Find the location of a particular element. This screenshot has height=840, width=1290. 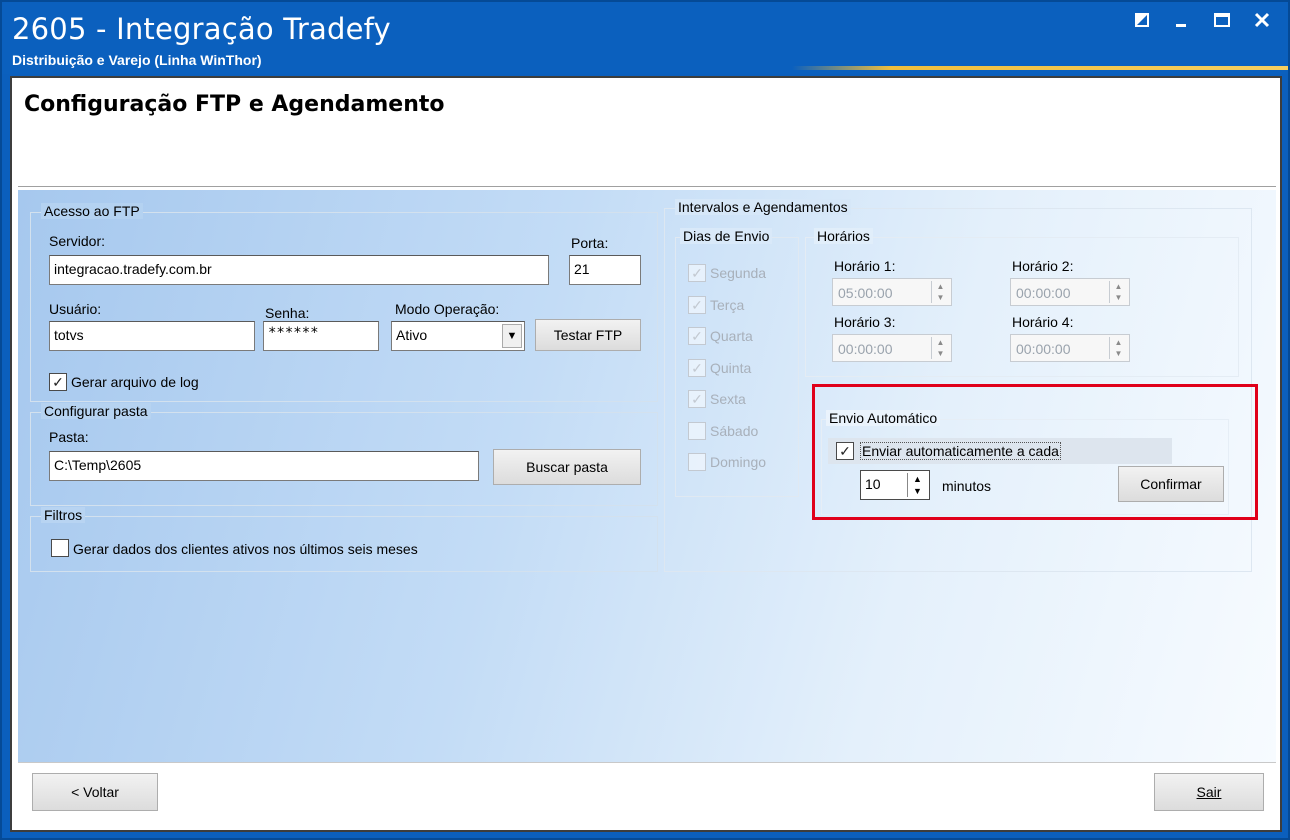

time3-input: 00:00:00 ▲ ▼ is located at coordinates (892, 348).